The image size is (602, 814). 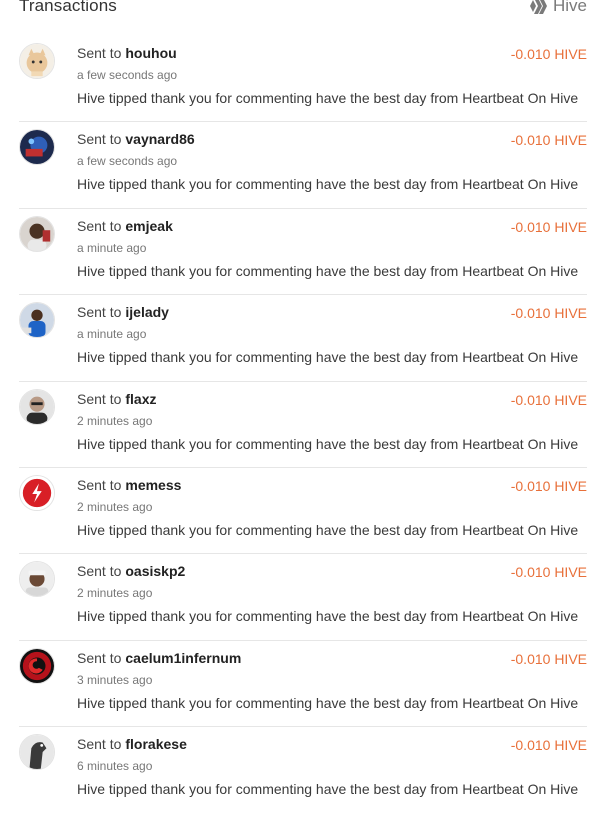 I want to click on brand: Hive, so click(x=558, y=8).